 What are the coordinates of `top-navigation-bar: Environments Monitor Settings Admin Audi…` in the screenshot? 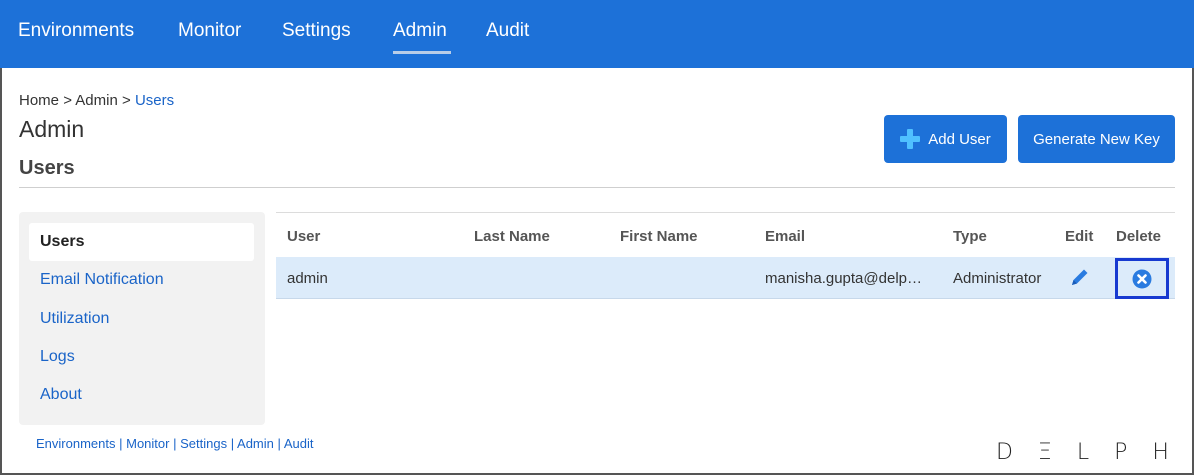 It's located at (597, 34).